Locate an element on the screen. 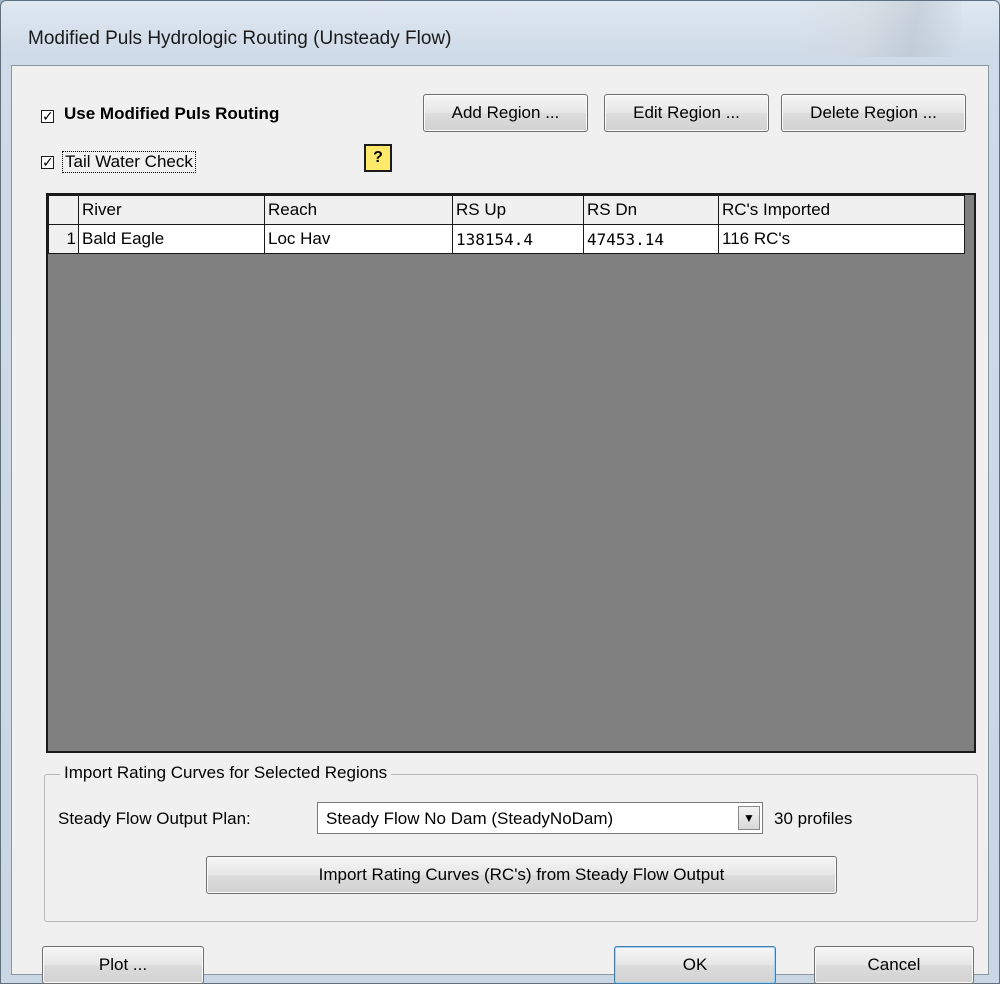  row-number: 1 is located at coordinates (63, 239).